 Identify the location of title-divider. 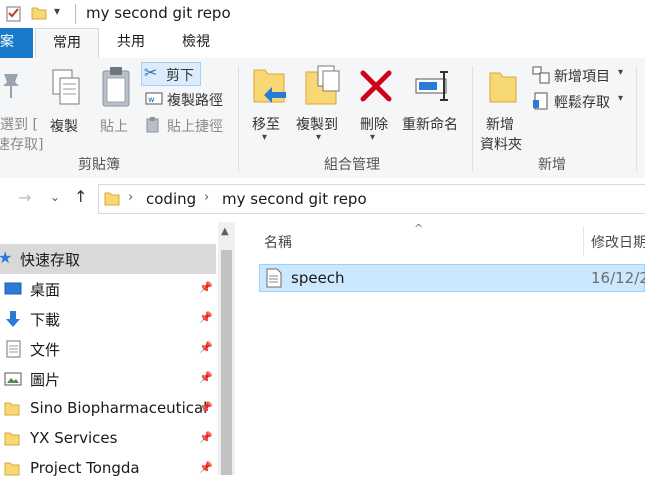
(75, 14).